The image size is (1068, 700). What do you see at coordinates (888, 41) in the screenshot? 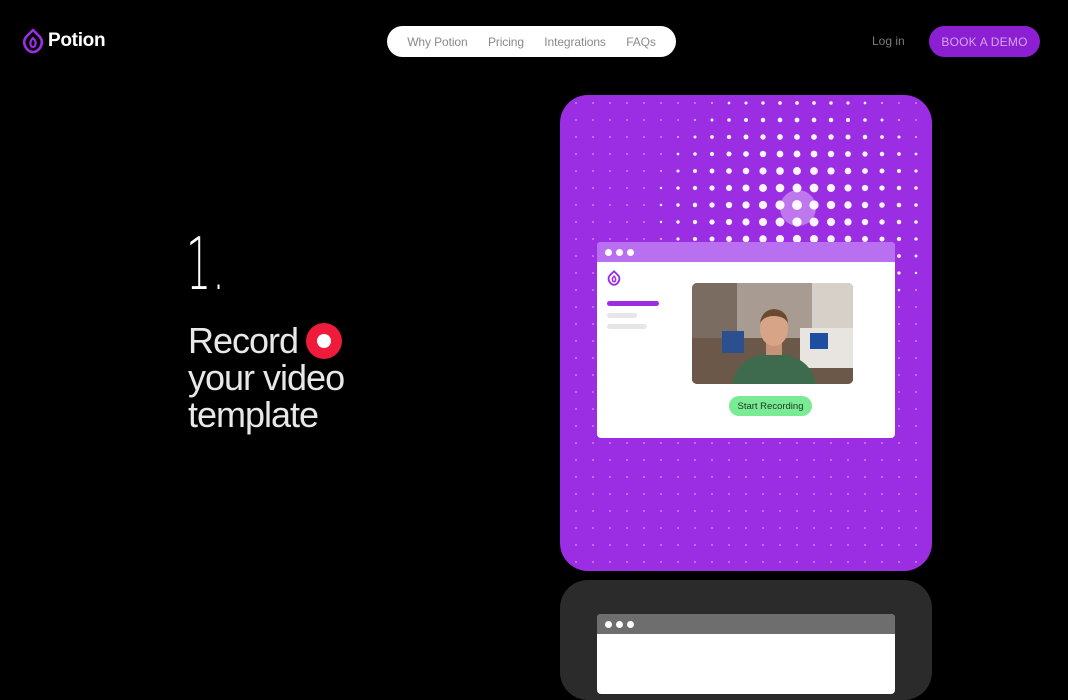
I see `login-link: Log in` at bounding box center [888, 41].